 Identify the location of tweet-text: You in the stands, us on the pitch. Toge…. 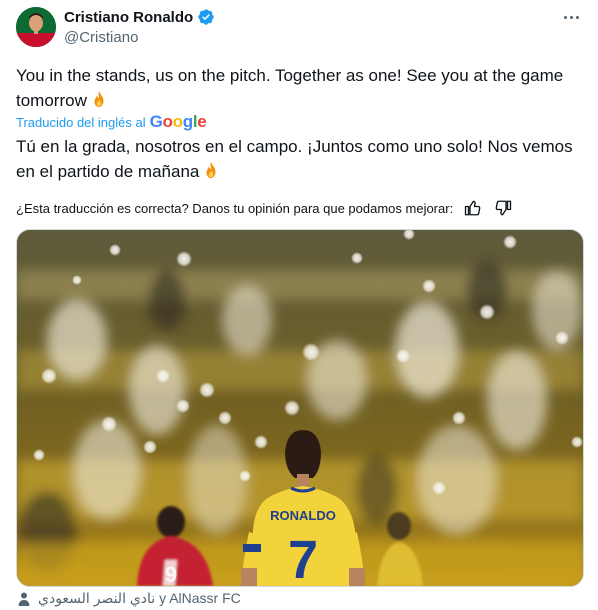
(299, 88).